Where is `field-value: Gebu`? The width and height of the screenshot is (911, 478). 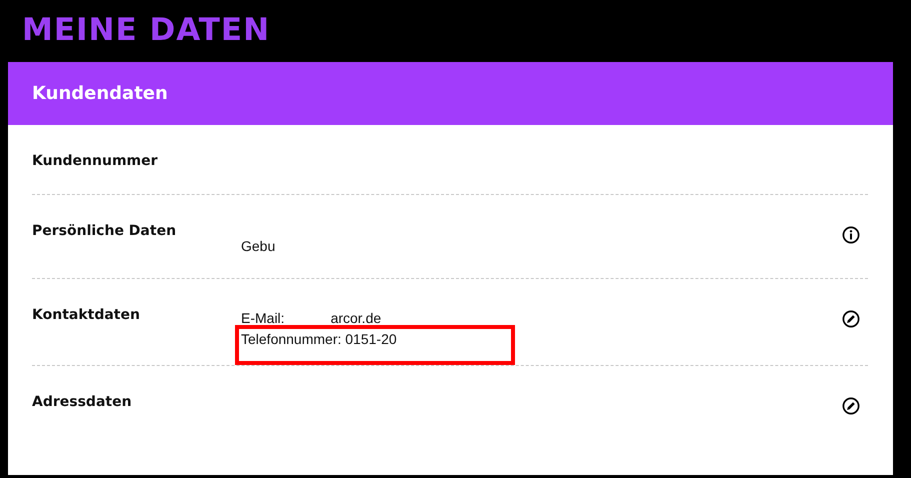
field-value: Gebu is located at coordinates (258, 246).